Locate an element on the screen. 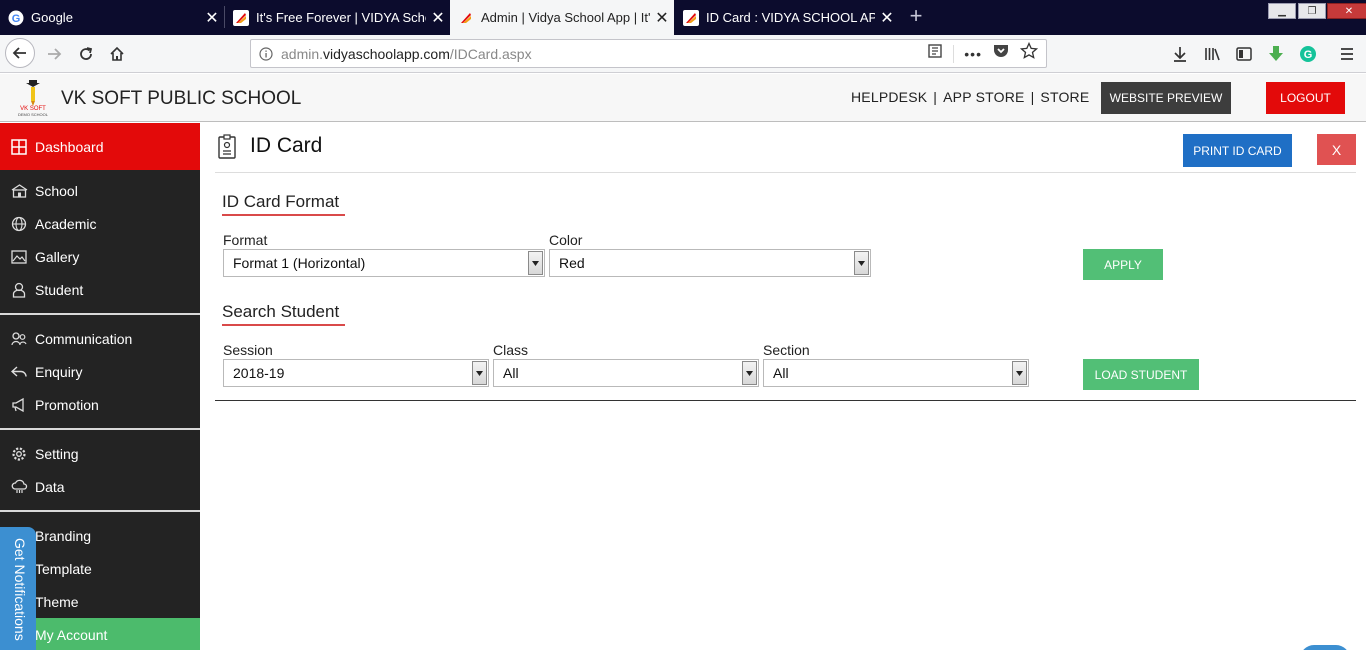 Image resolution: width=1366 pixels, height=650 pixels. megaphone-icon is located at coordinates (19, 405).